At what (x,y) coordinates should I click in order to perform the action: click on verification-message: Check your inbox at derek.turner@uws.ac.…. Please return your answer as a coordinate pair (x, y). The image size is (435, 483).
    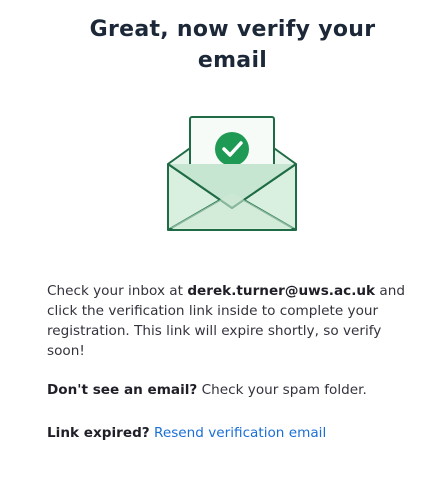
    Looking at the image, I should click on (227, 321).